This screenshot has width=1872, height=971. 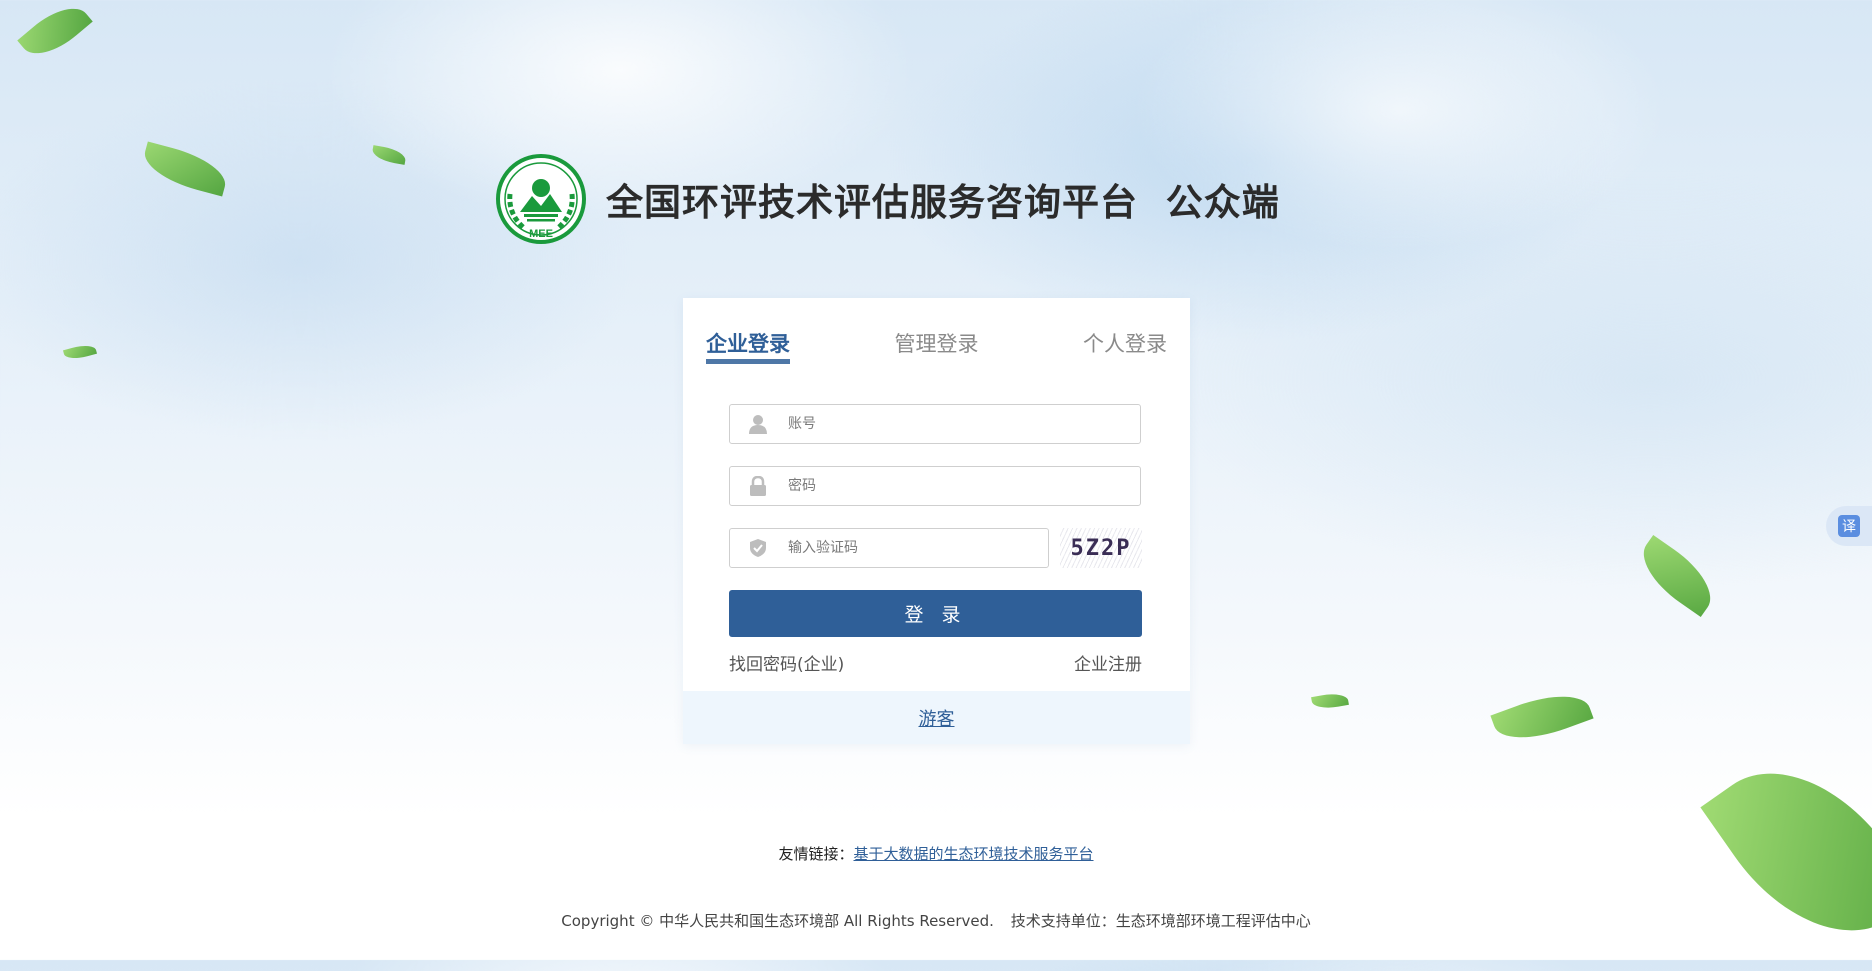 I want to click on login-tabs: 企业登录 管理登录 个人登录, so click(x=936, y=348).